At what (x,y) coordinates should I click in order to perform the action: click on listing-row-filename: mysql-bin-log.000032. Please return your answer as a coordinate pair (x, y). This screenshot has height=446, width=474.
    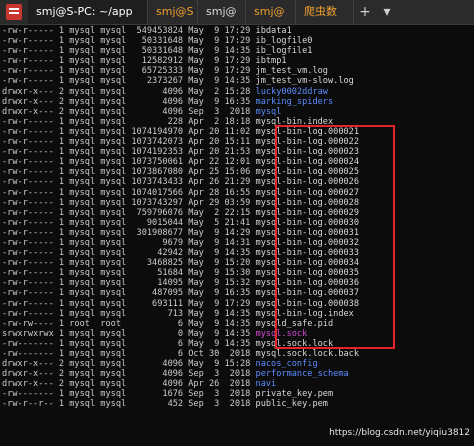
    Looking at the image, I should click on (307, 242).